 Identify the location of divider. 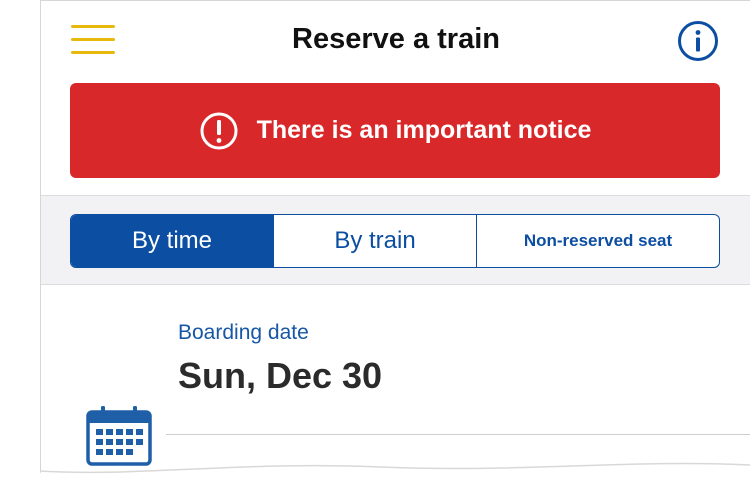
(458, 434).